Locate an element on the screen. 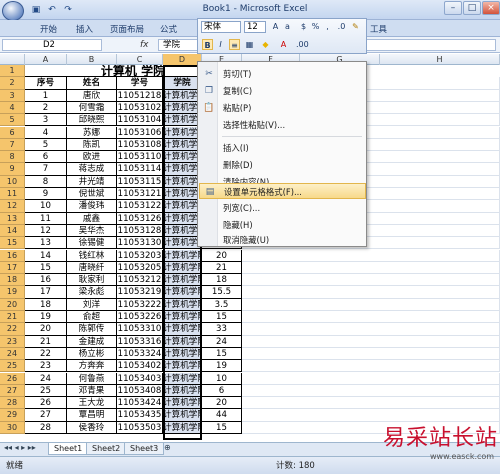  cell: 11053205 is located at coordinates (140, 268).